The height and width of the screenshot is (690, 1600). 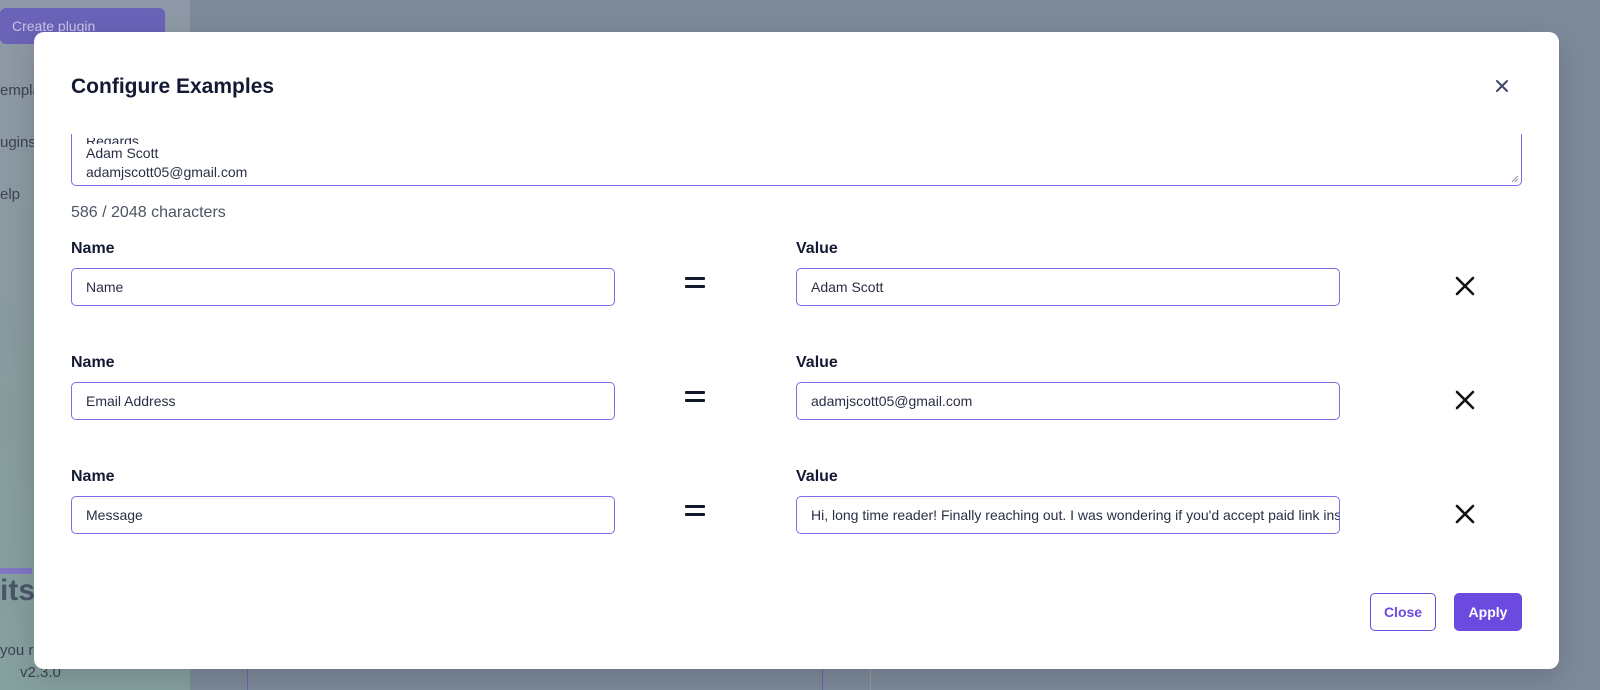 What do you see at coordinates (343, 287) in the screenshot?
I see `name-input: Name` at bounding box center [343, 287].